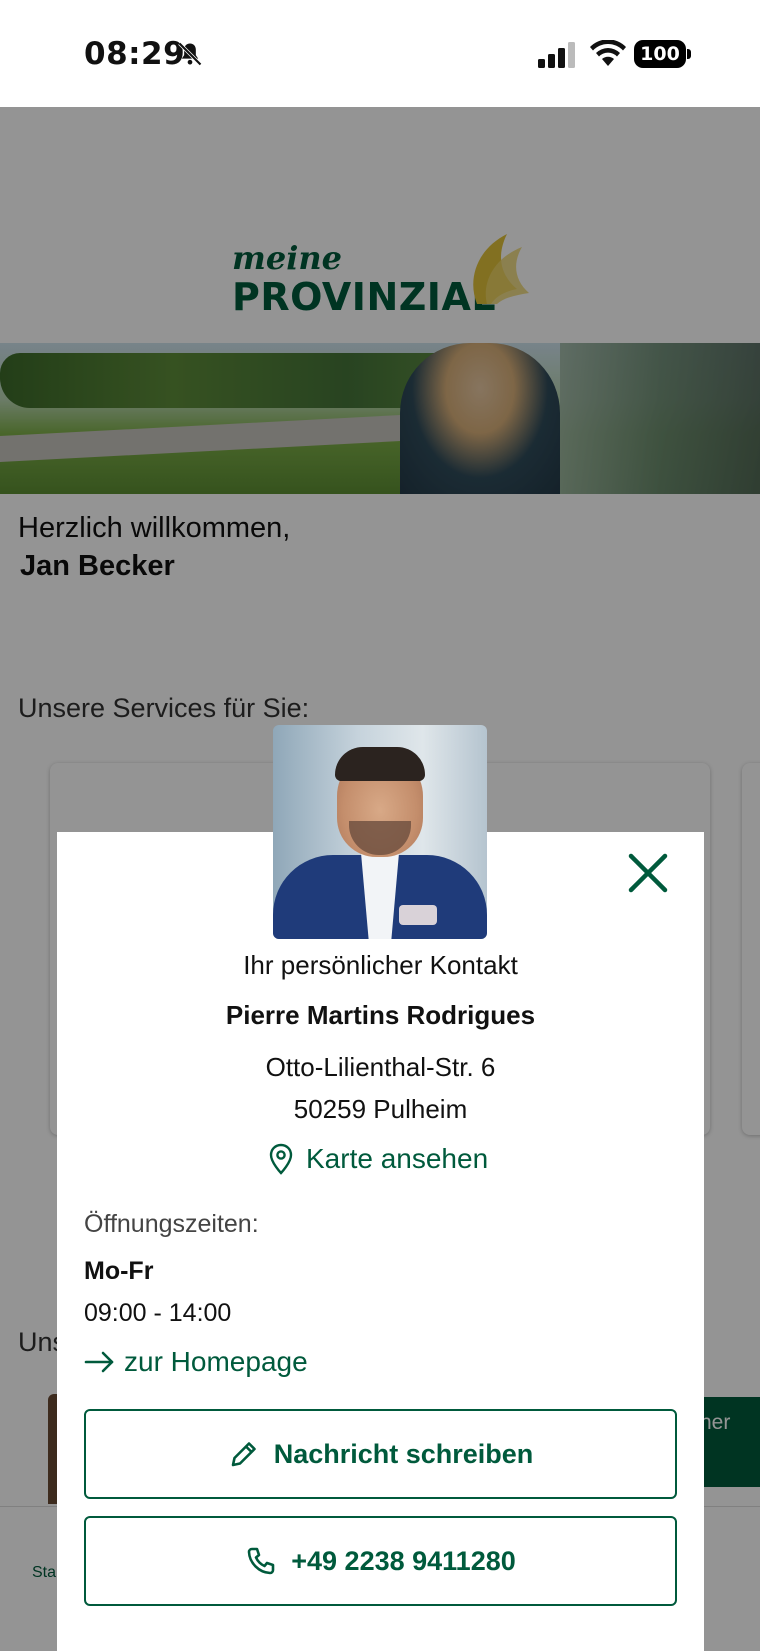 This screenshot has width=760, height=1651. Describe the element at coordinates (119, 1271) in the screenshot. I see `opening-days: Mo-Fr` at that location.